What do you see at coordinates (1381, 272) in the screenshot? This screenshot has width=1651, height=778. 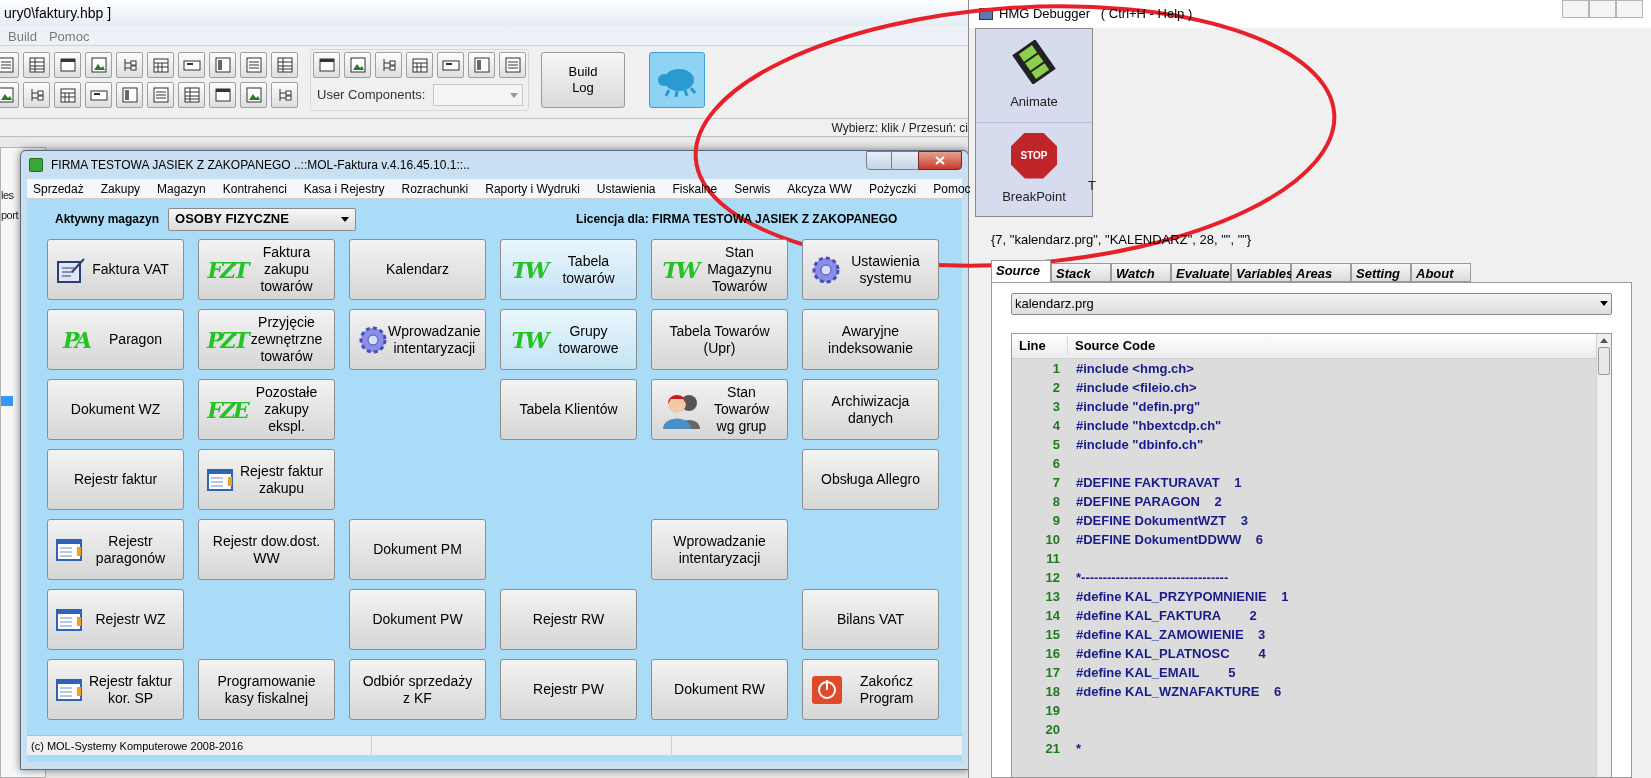 I see `tab: Setting` at bounding box center [1381, 272].